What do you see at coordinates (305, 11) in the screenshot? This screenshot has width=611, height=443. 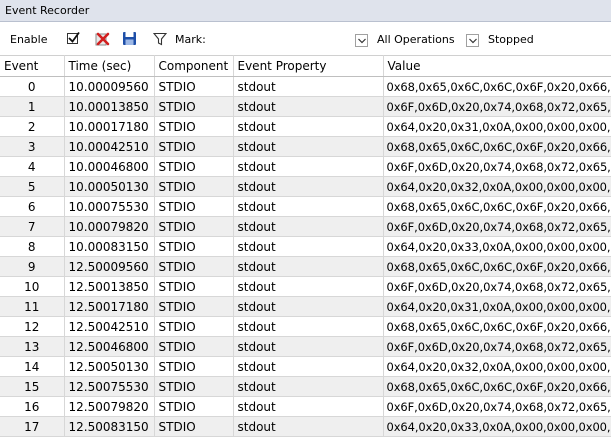 I see `window-title-bar: Event Recorder` at bounding box center [305, 11].